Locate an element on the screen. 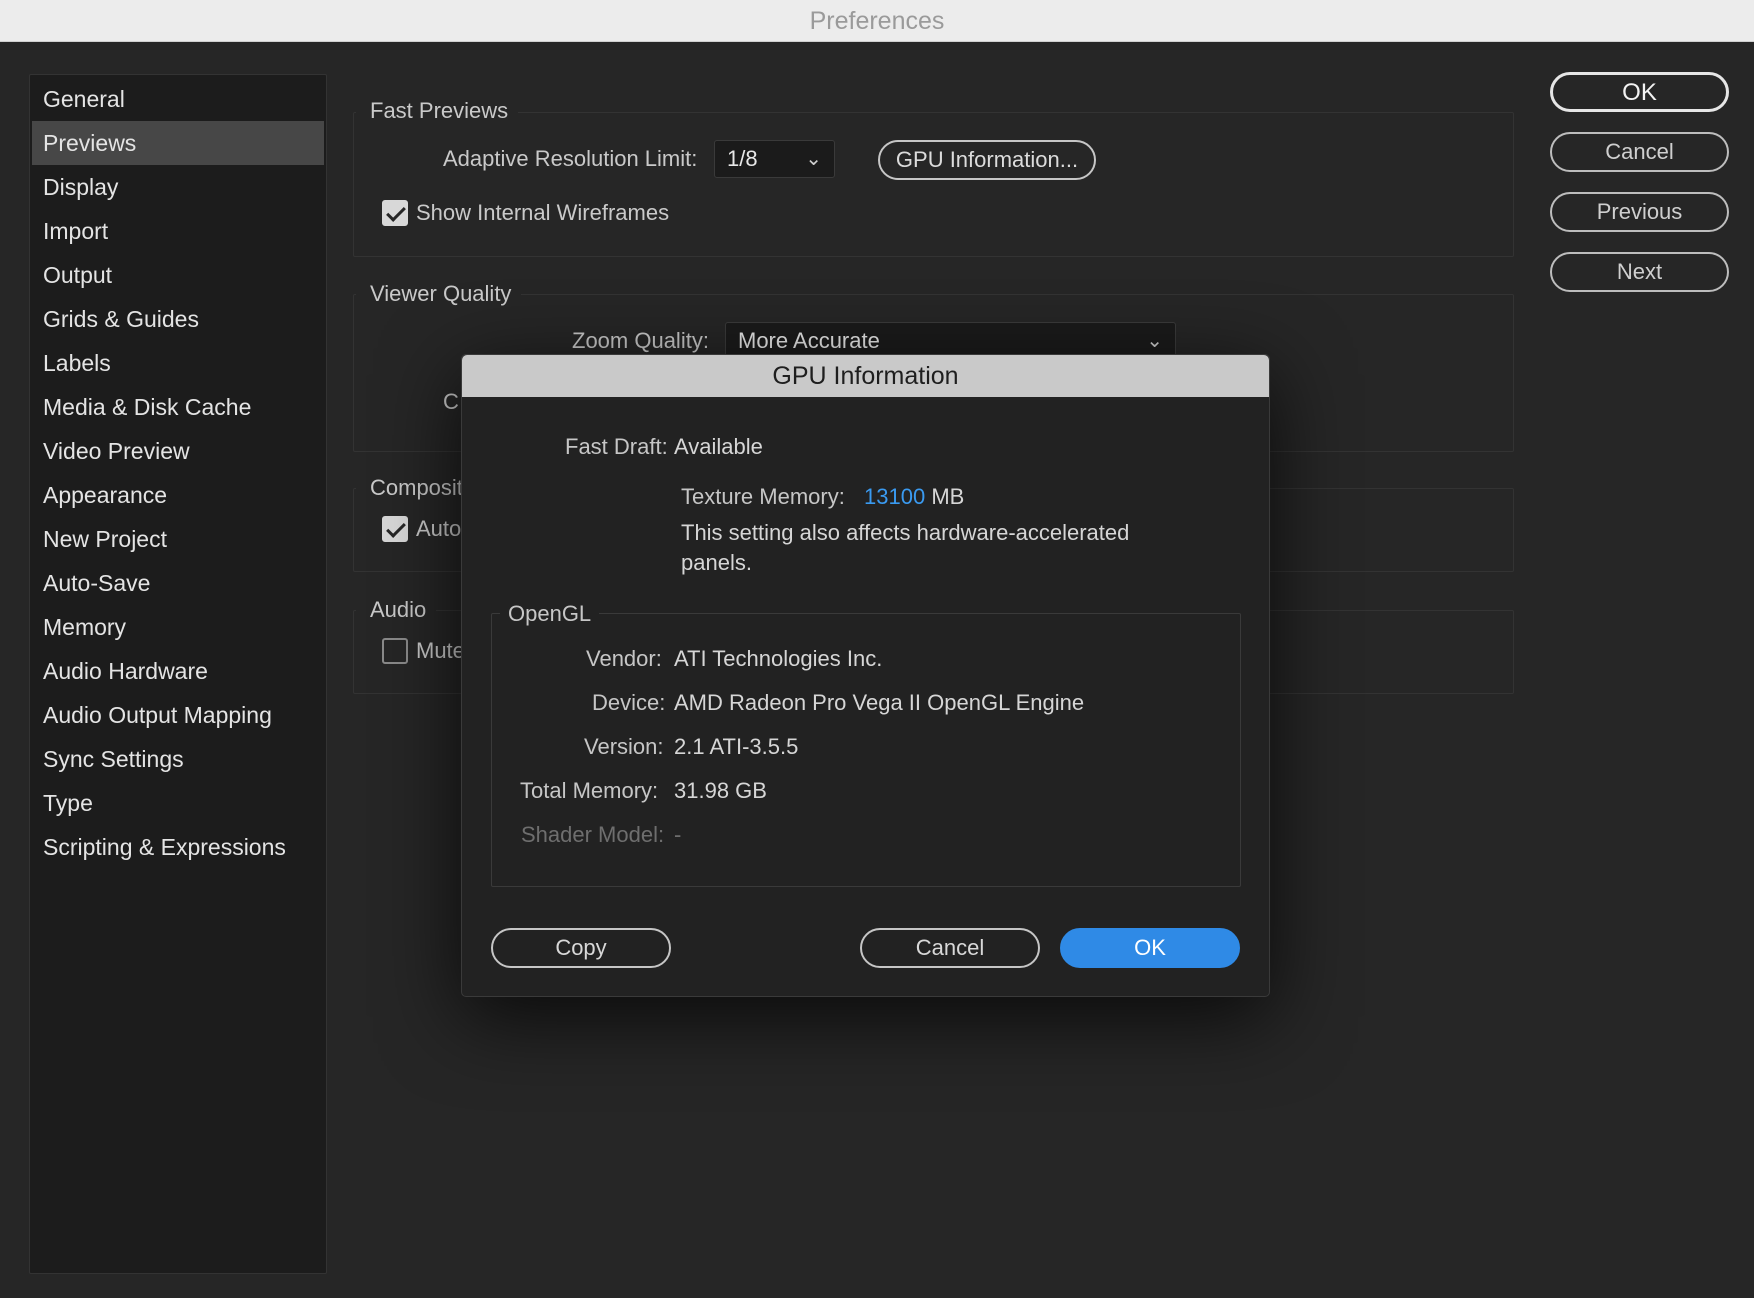  viewer-quality-title: Viewer Quality is located at coordinates (439, 294).